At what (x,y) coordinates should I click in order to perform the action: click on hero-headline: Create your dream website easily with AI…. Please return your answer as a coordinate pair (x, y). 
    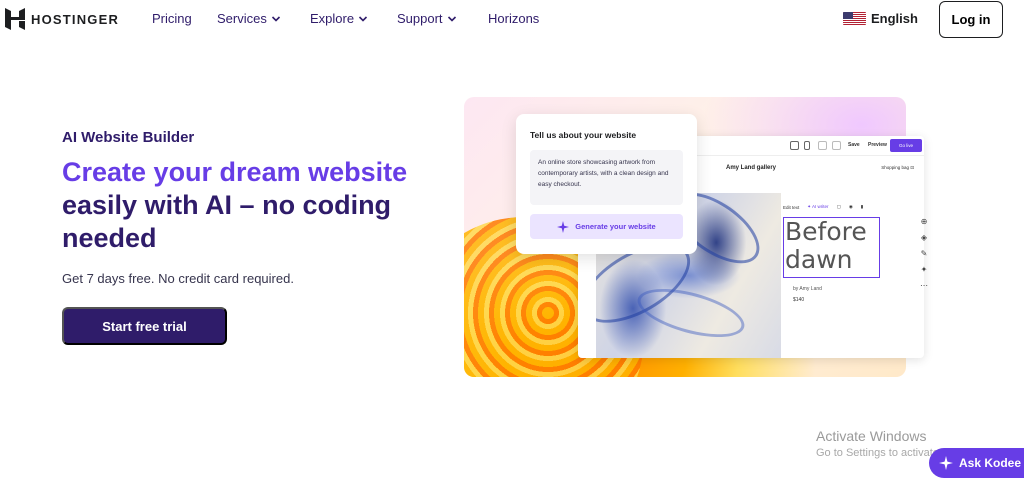
    Looking at the image, I should click on (242, 205).